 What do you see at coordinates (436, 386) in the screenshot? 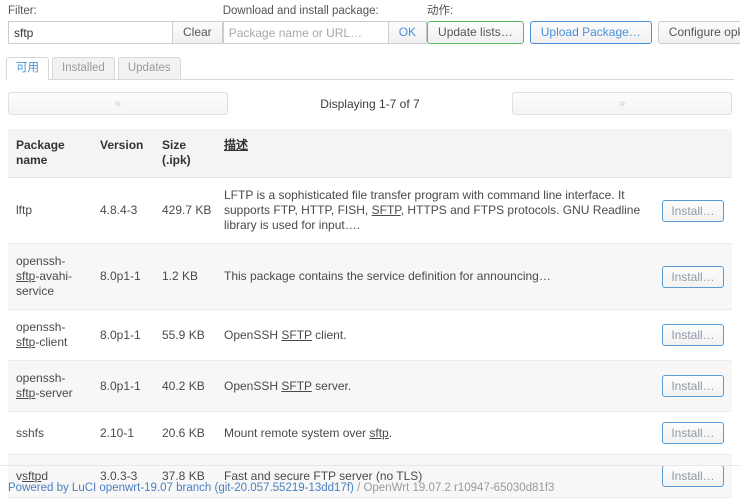
I see `cell-description: OpenSSH SFTP server.` at bounding box center [436, 386].